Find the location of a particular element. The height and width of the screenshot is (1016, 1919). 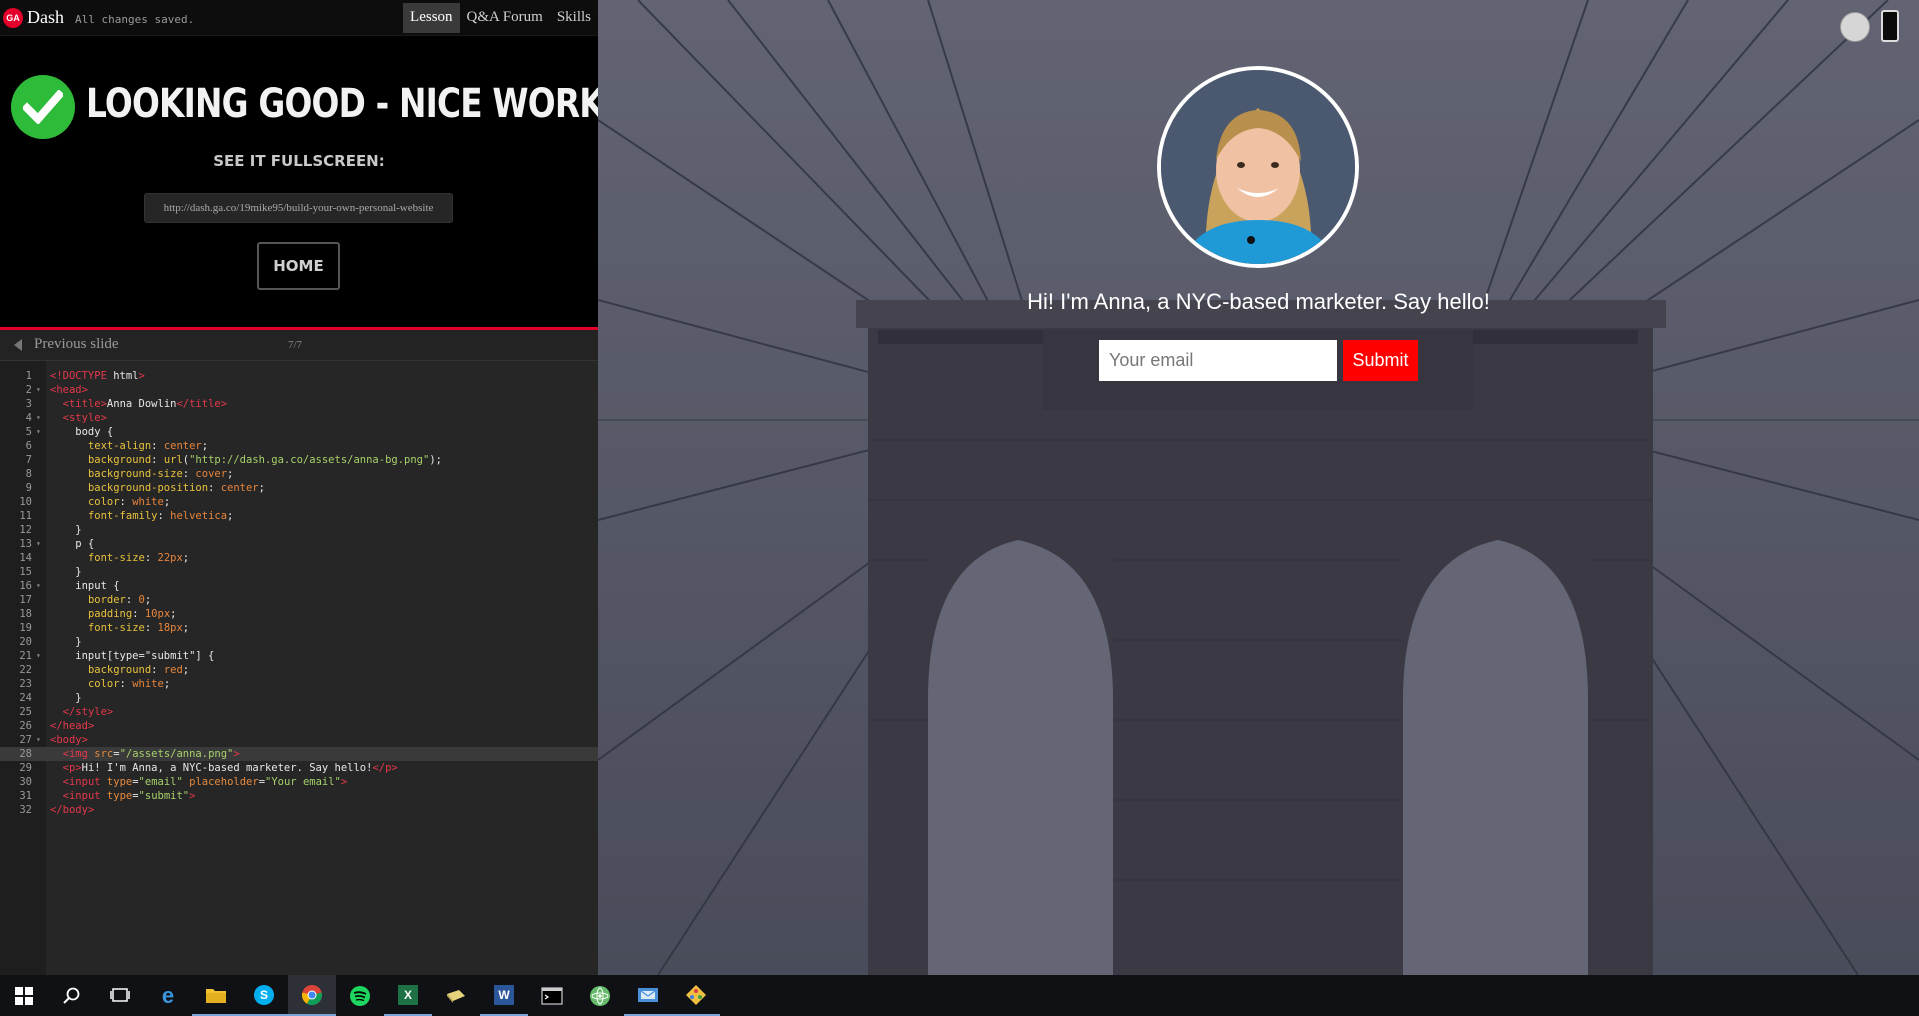

nav-tabs: Lesson Q&A Forum Skills is located at coordinates (500, 18).